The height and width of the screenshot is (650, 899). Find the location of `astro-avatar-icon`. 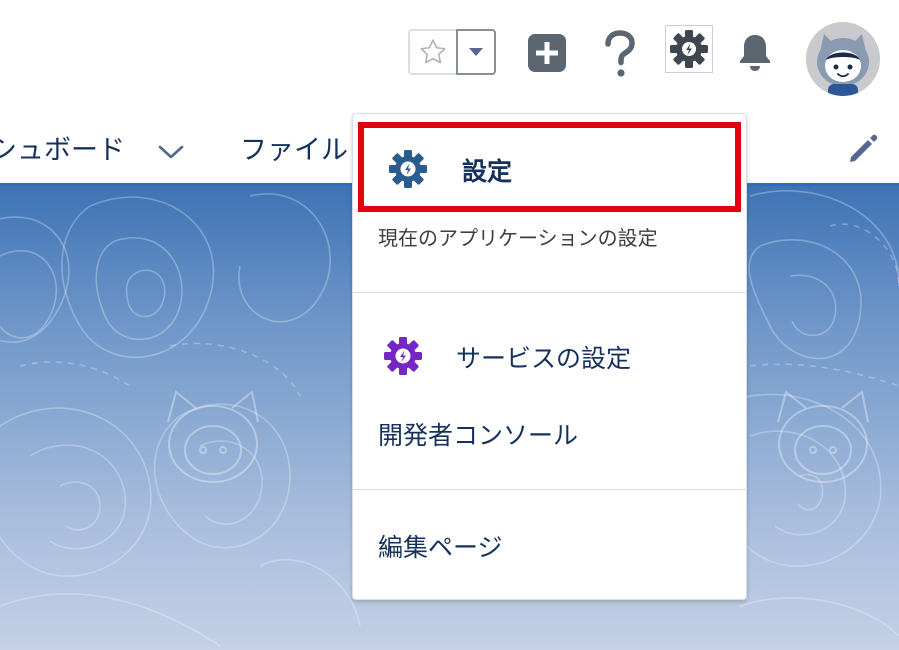

astro-avatar-icon is located at coordinates (843, 59).